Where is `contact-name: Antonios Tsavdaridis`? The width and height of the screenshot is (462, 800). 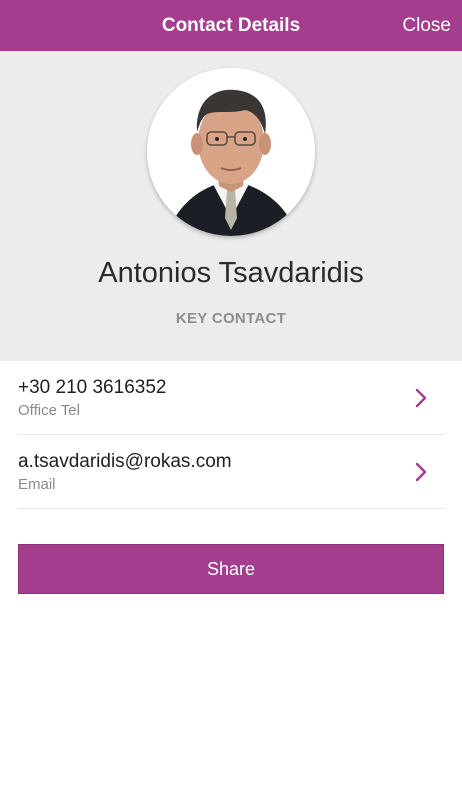
contact-name: Antonios Tsavdaridis is located at coordinates (231, 273).